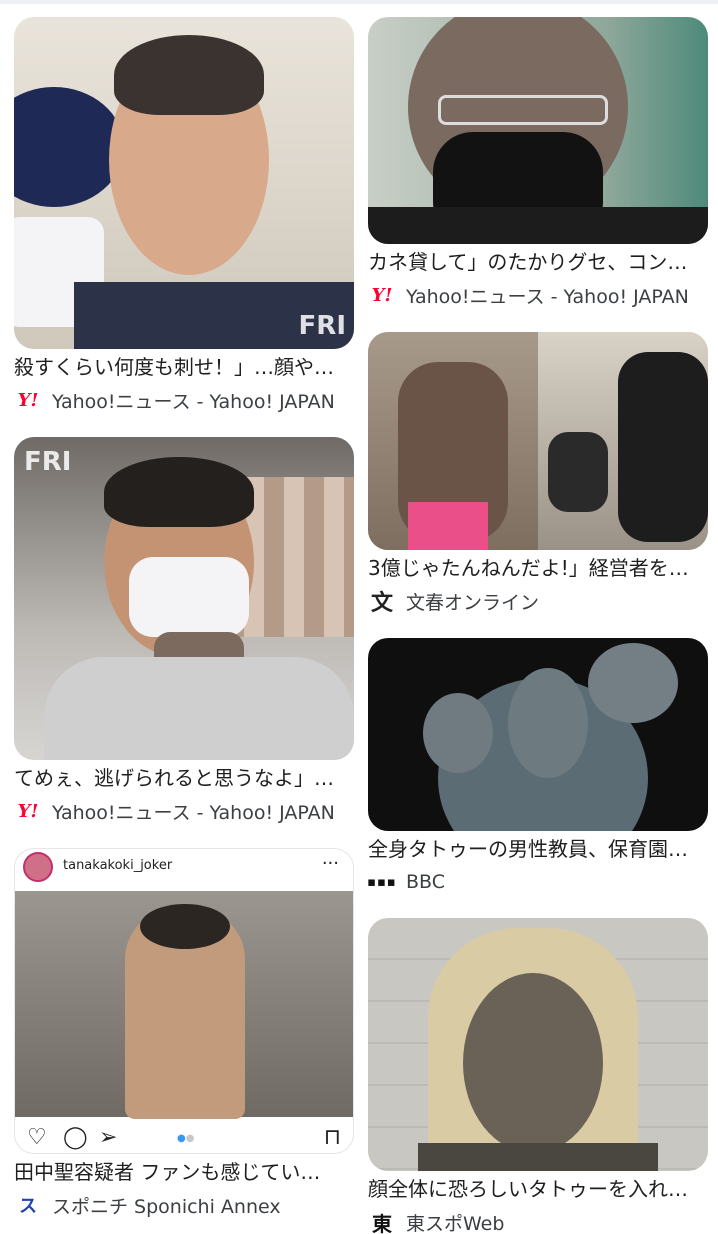 The image size is (718, 1234). What do you see at coordinates (426, 882) in the screenshot?
I see `source-label: BBC` at bounding box center [426, 882].